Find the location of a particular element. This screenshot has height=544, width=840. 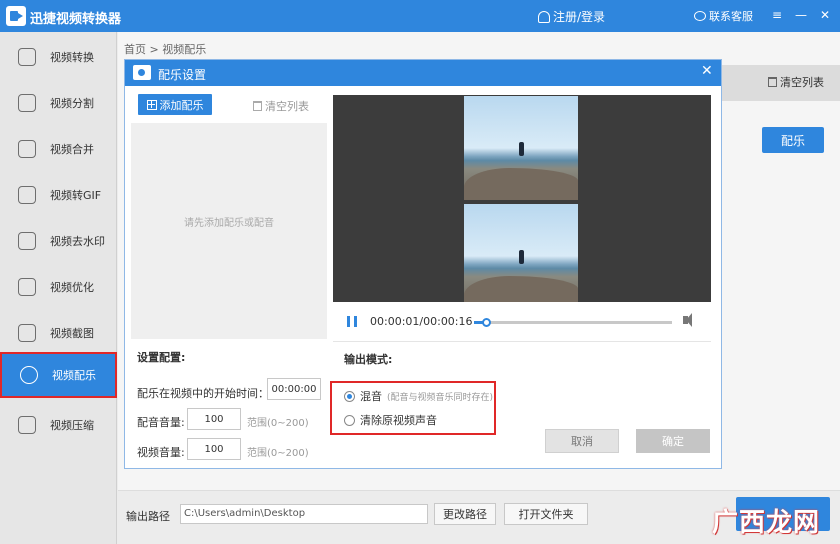

support-link: 联系客服 is located at coordinates (723, 16).